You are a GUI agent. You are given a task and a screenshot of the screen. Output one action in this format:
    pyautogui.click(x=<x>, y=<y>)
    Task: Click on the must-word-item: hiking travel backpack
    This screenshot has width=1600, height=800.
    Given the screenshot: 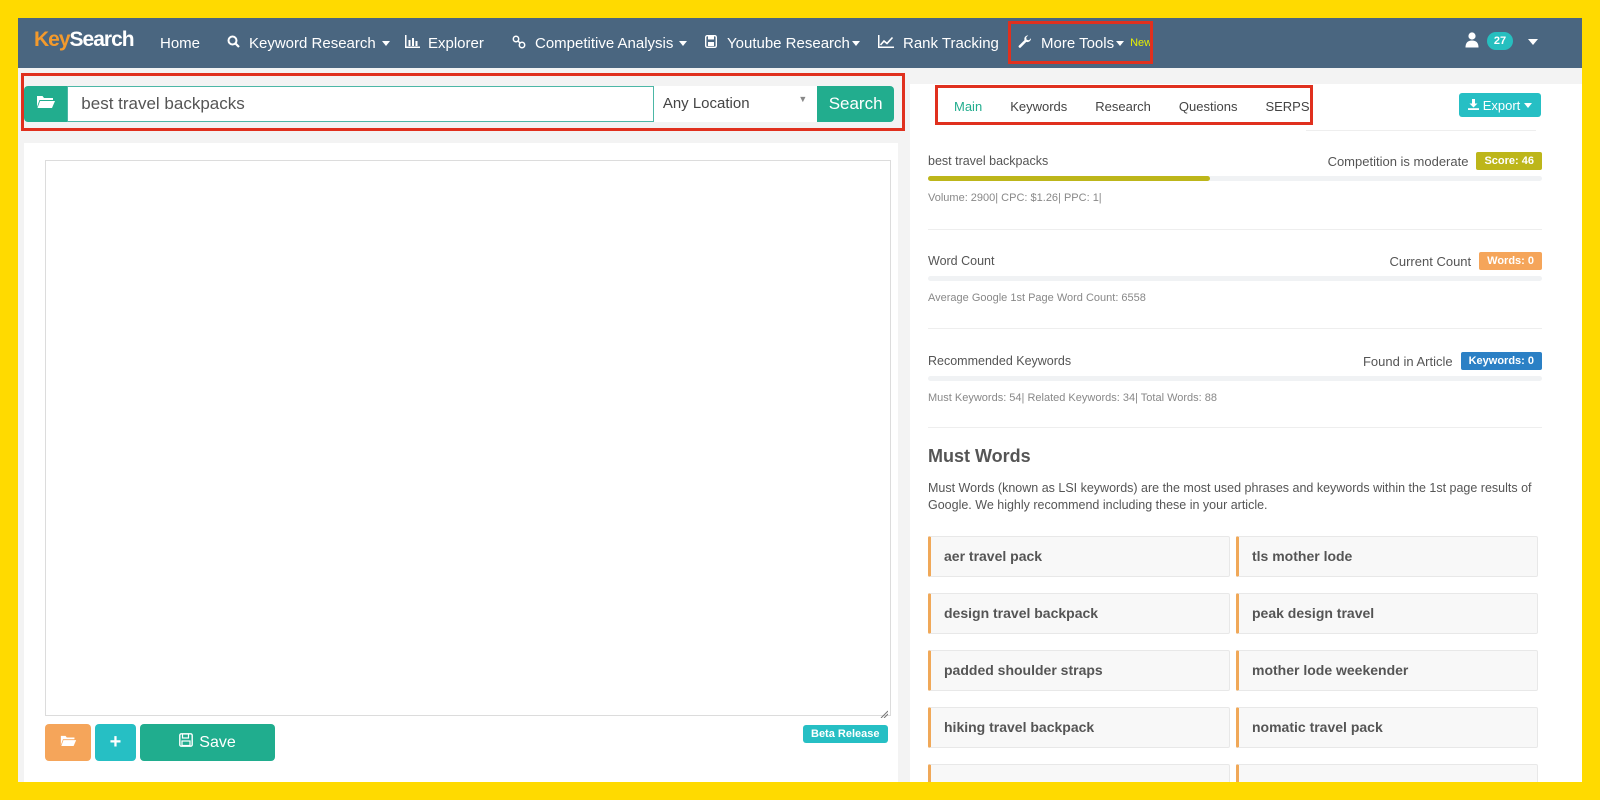 What is the action you would take?
    pyautogui.click(x=1079, y=727)
    